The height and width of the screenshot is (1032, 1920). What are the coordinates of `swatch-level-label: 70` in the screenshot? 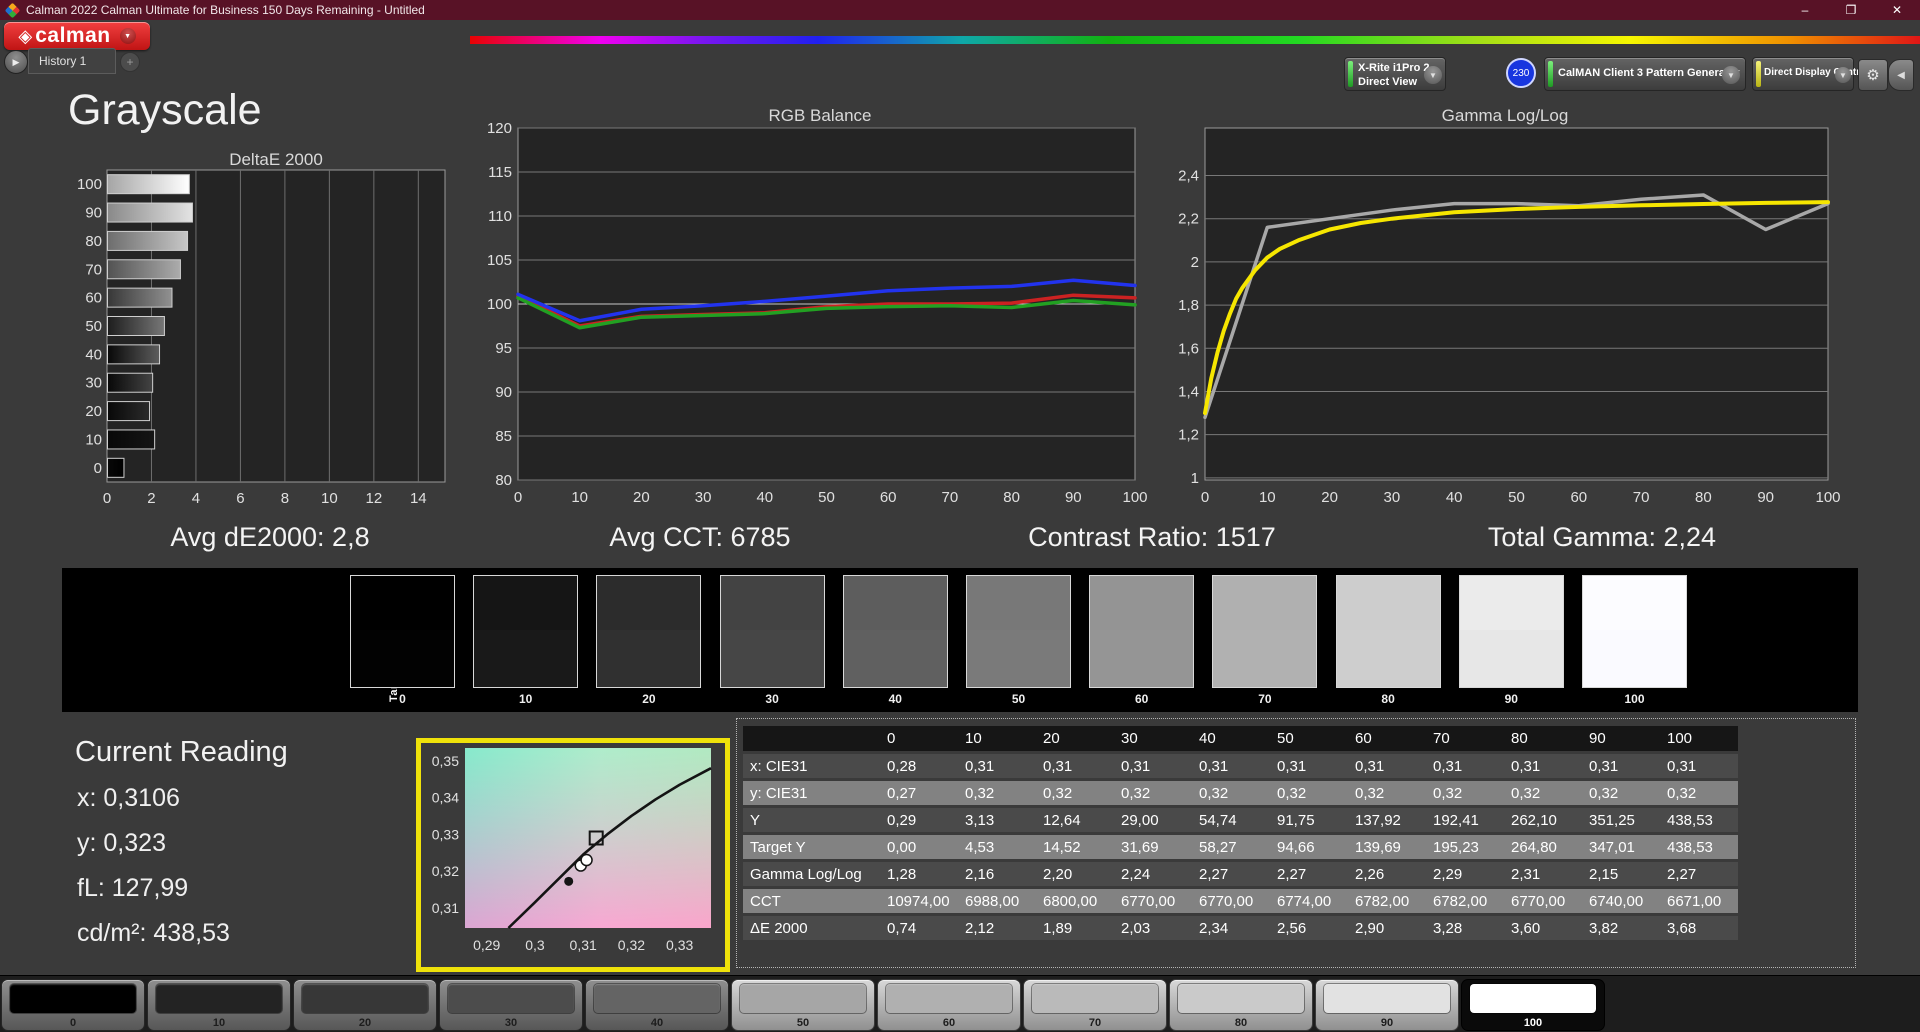 It's located at (1265, 699).